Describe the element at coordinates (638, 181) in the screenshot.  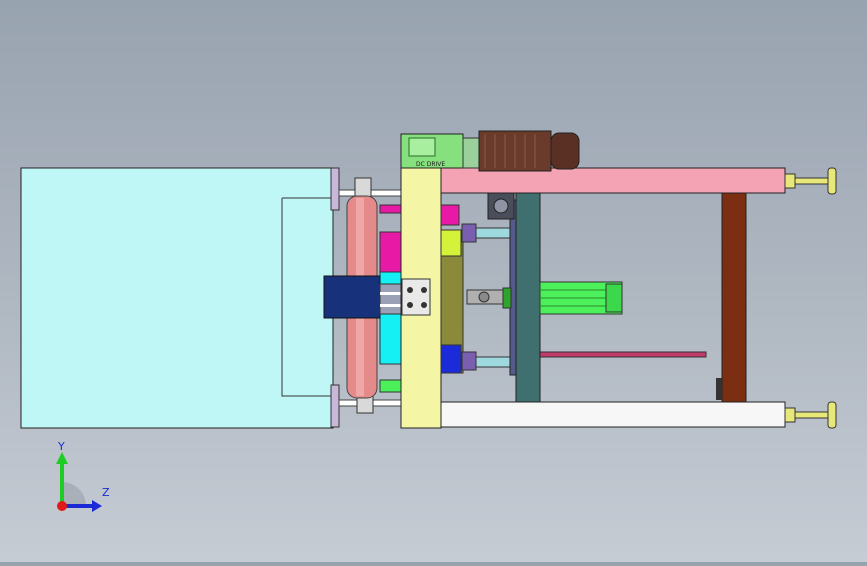
I see `upper-pink-frame` at that location.